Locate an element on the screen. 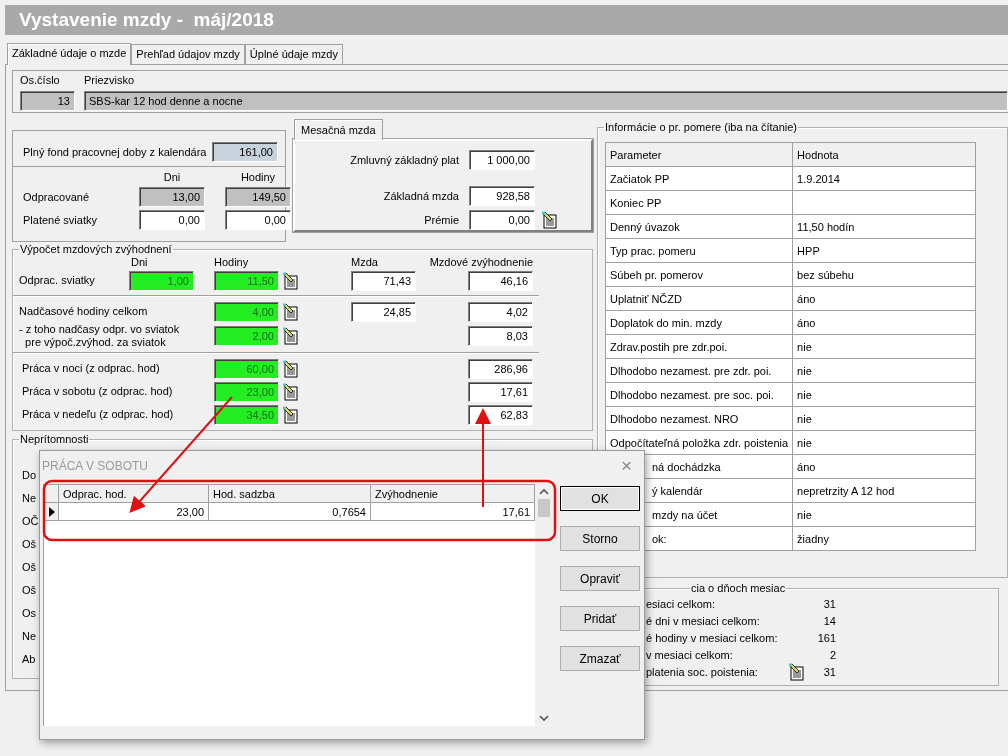  row-label: Základná mzda is located at coordinates (421, 196).